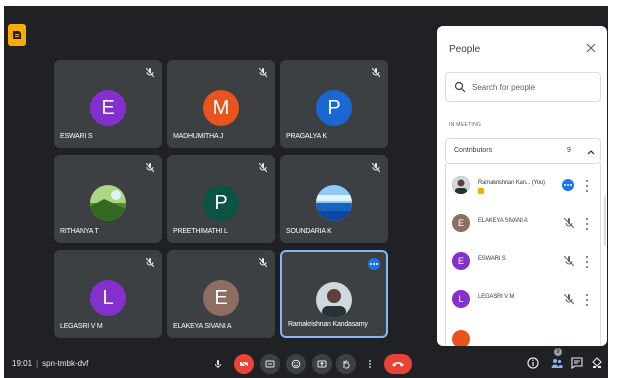  I want to click on raise-hand-icon, so click(346, 364).